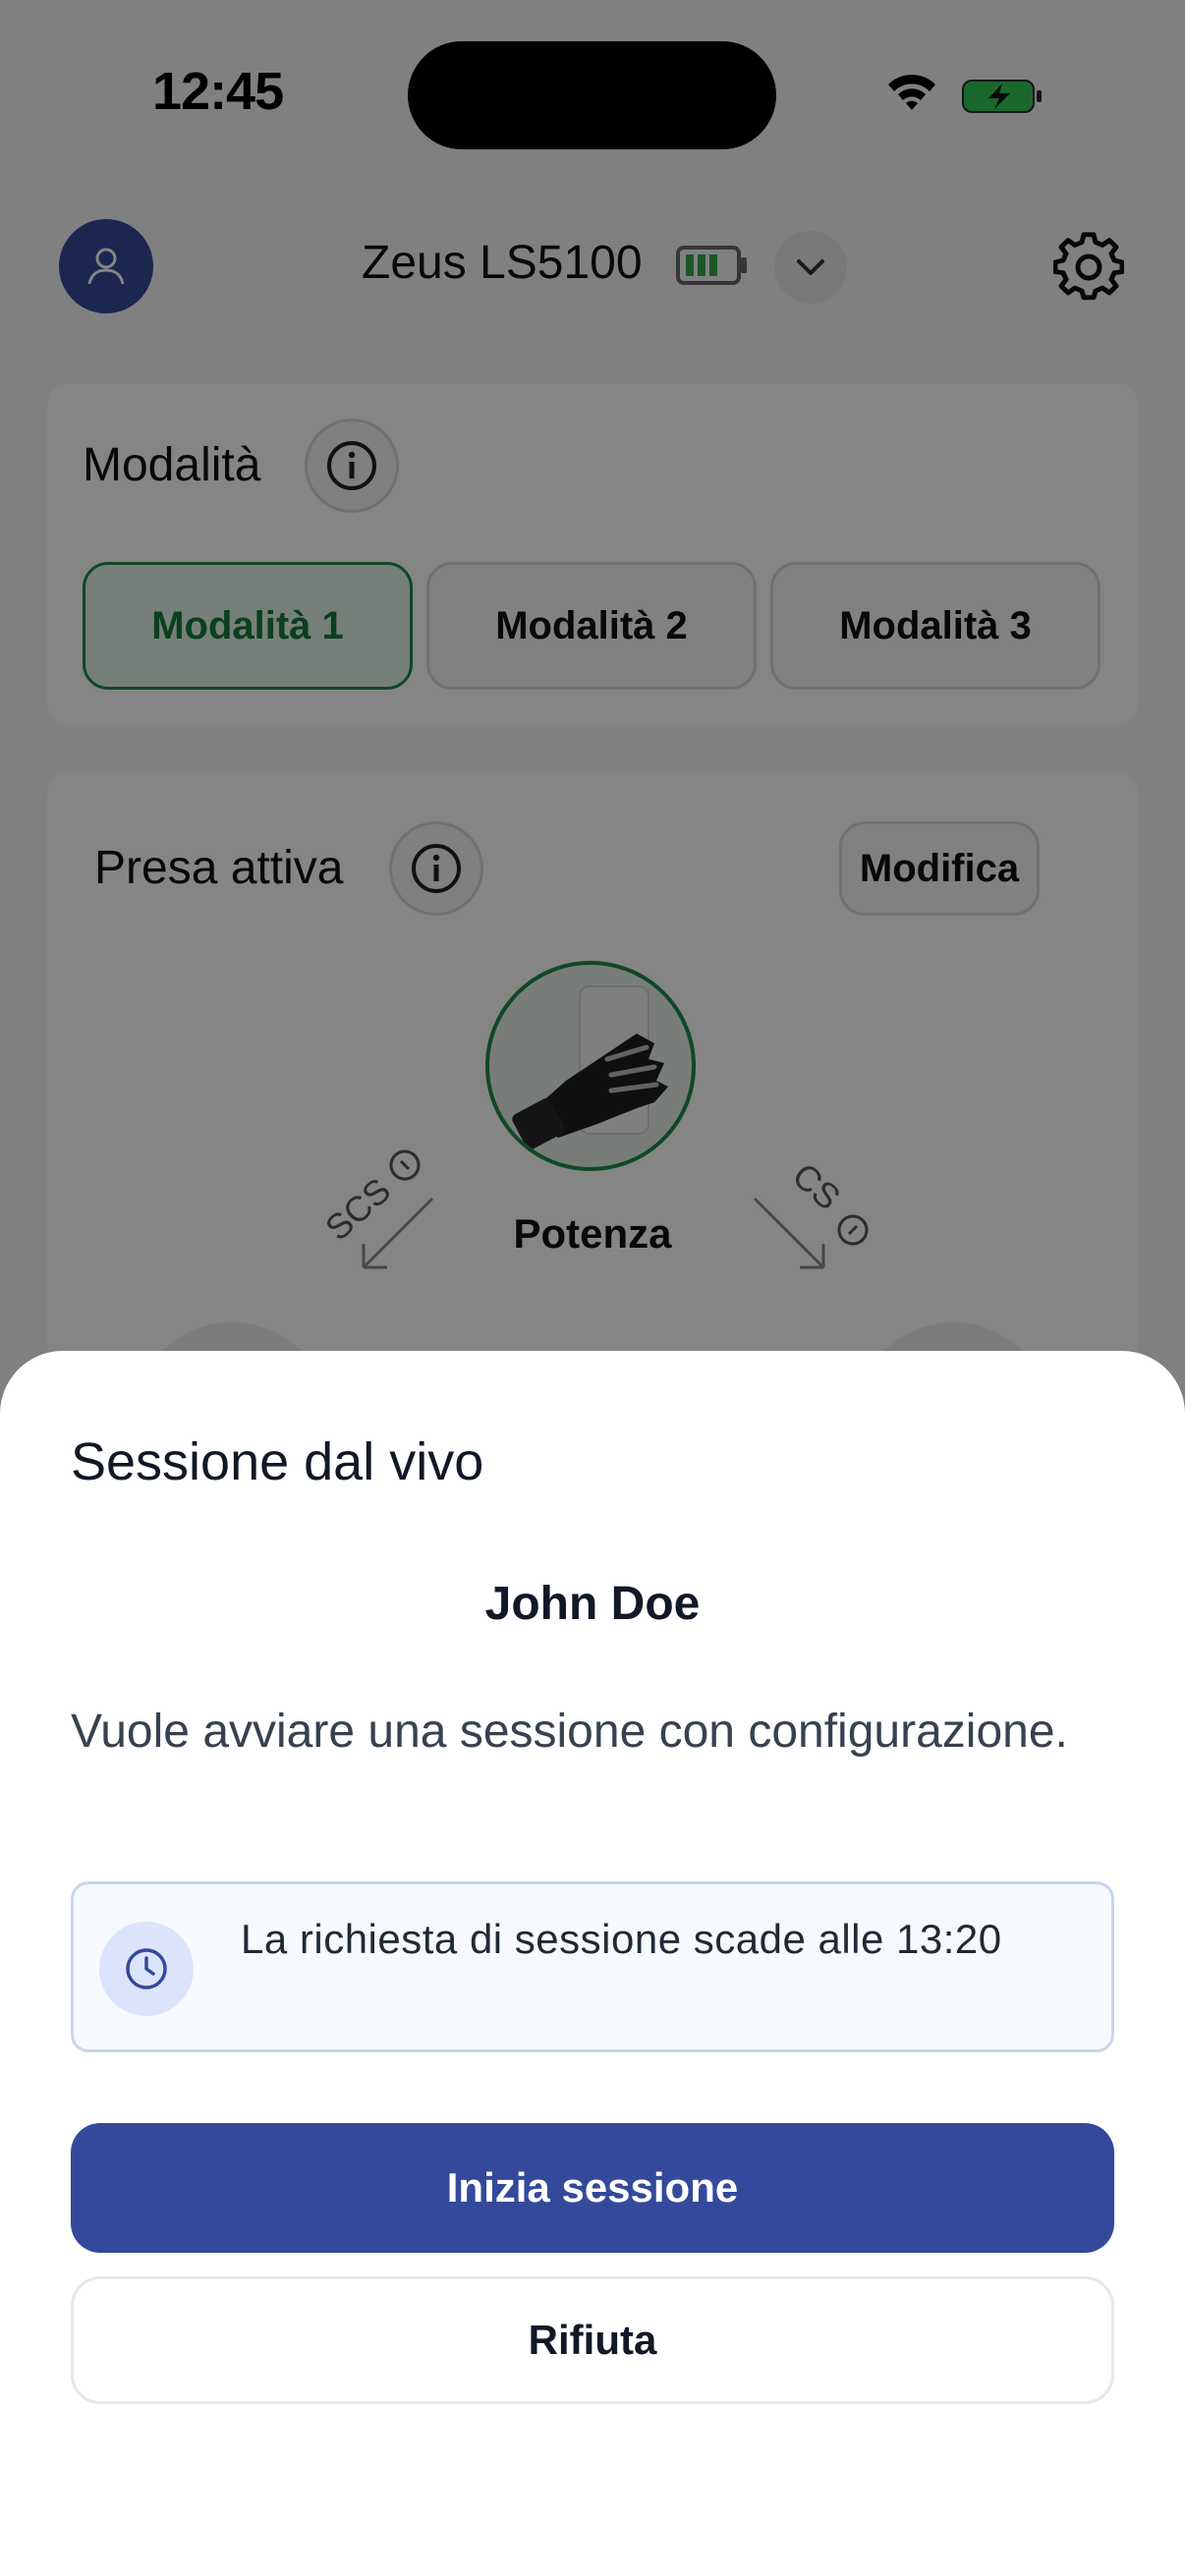 This screenshot has width=1185, height=2576. Describe the element at coordinates (278, 1461) in the screenshot. I see `sheet-title: Sessione dal vivo` at that location.